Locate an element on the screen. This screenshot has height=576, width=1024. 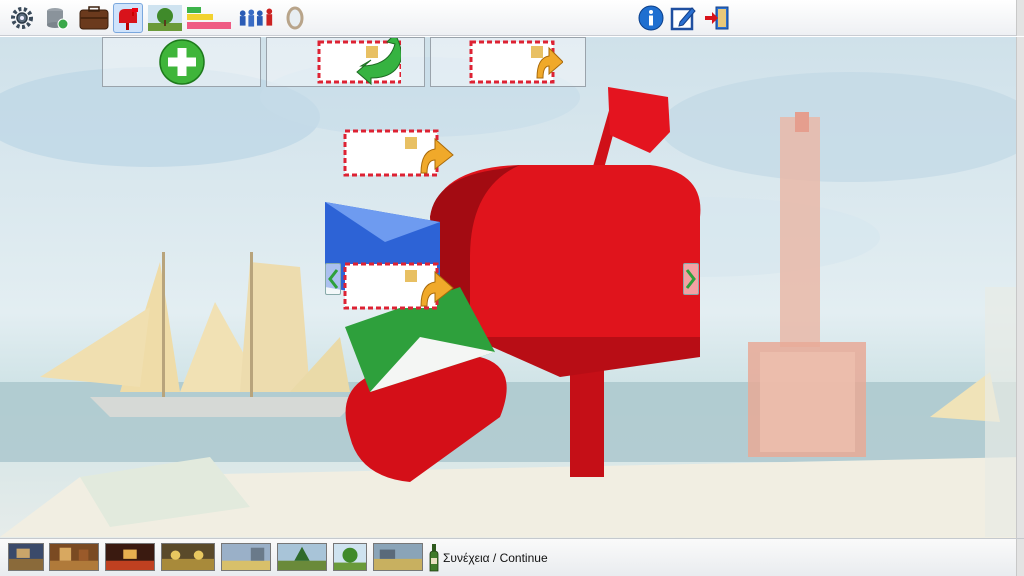
yard-scene is located at coordinates (398, 557).